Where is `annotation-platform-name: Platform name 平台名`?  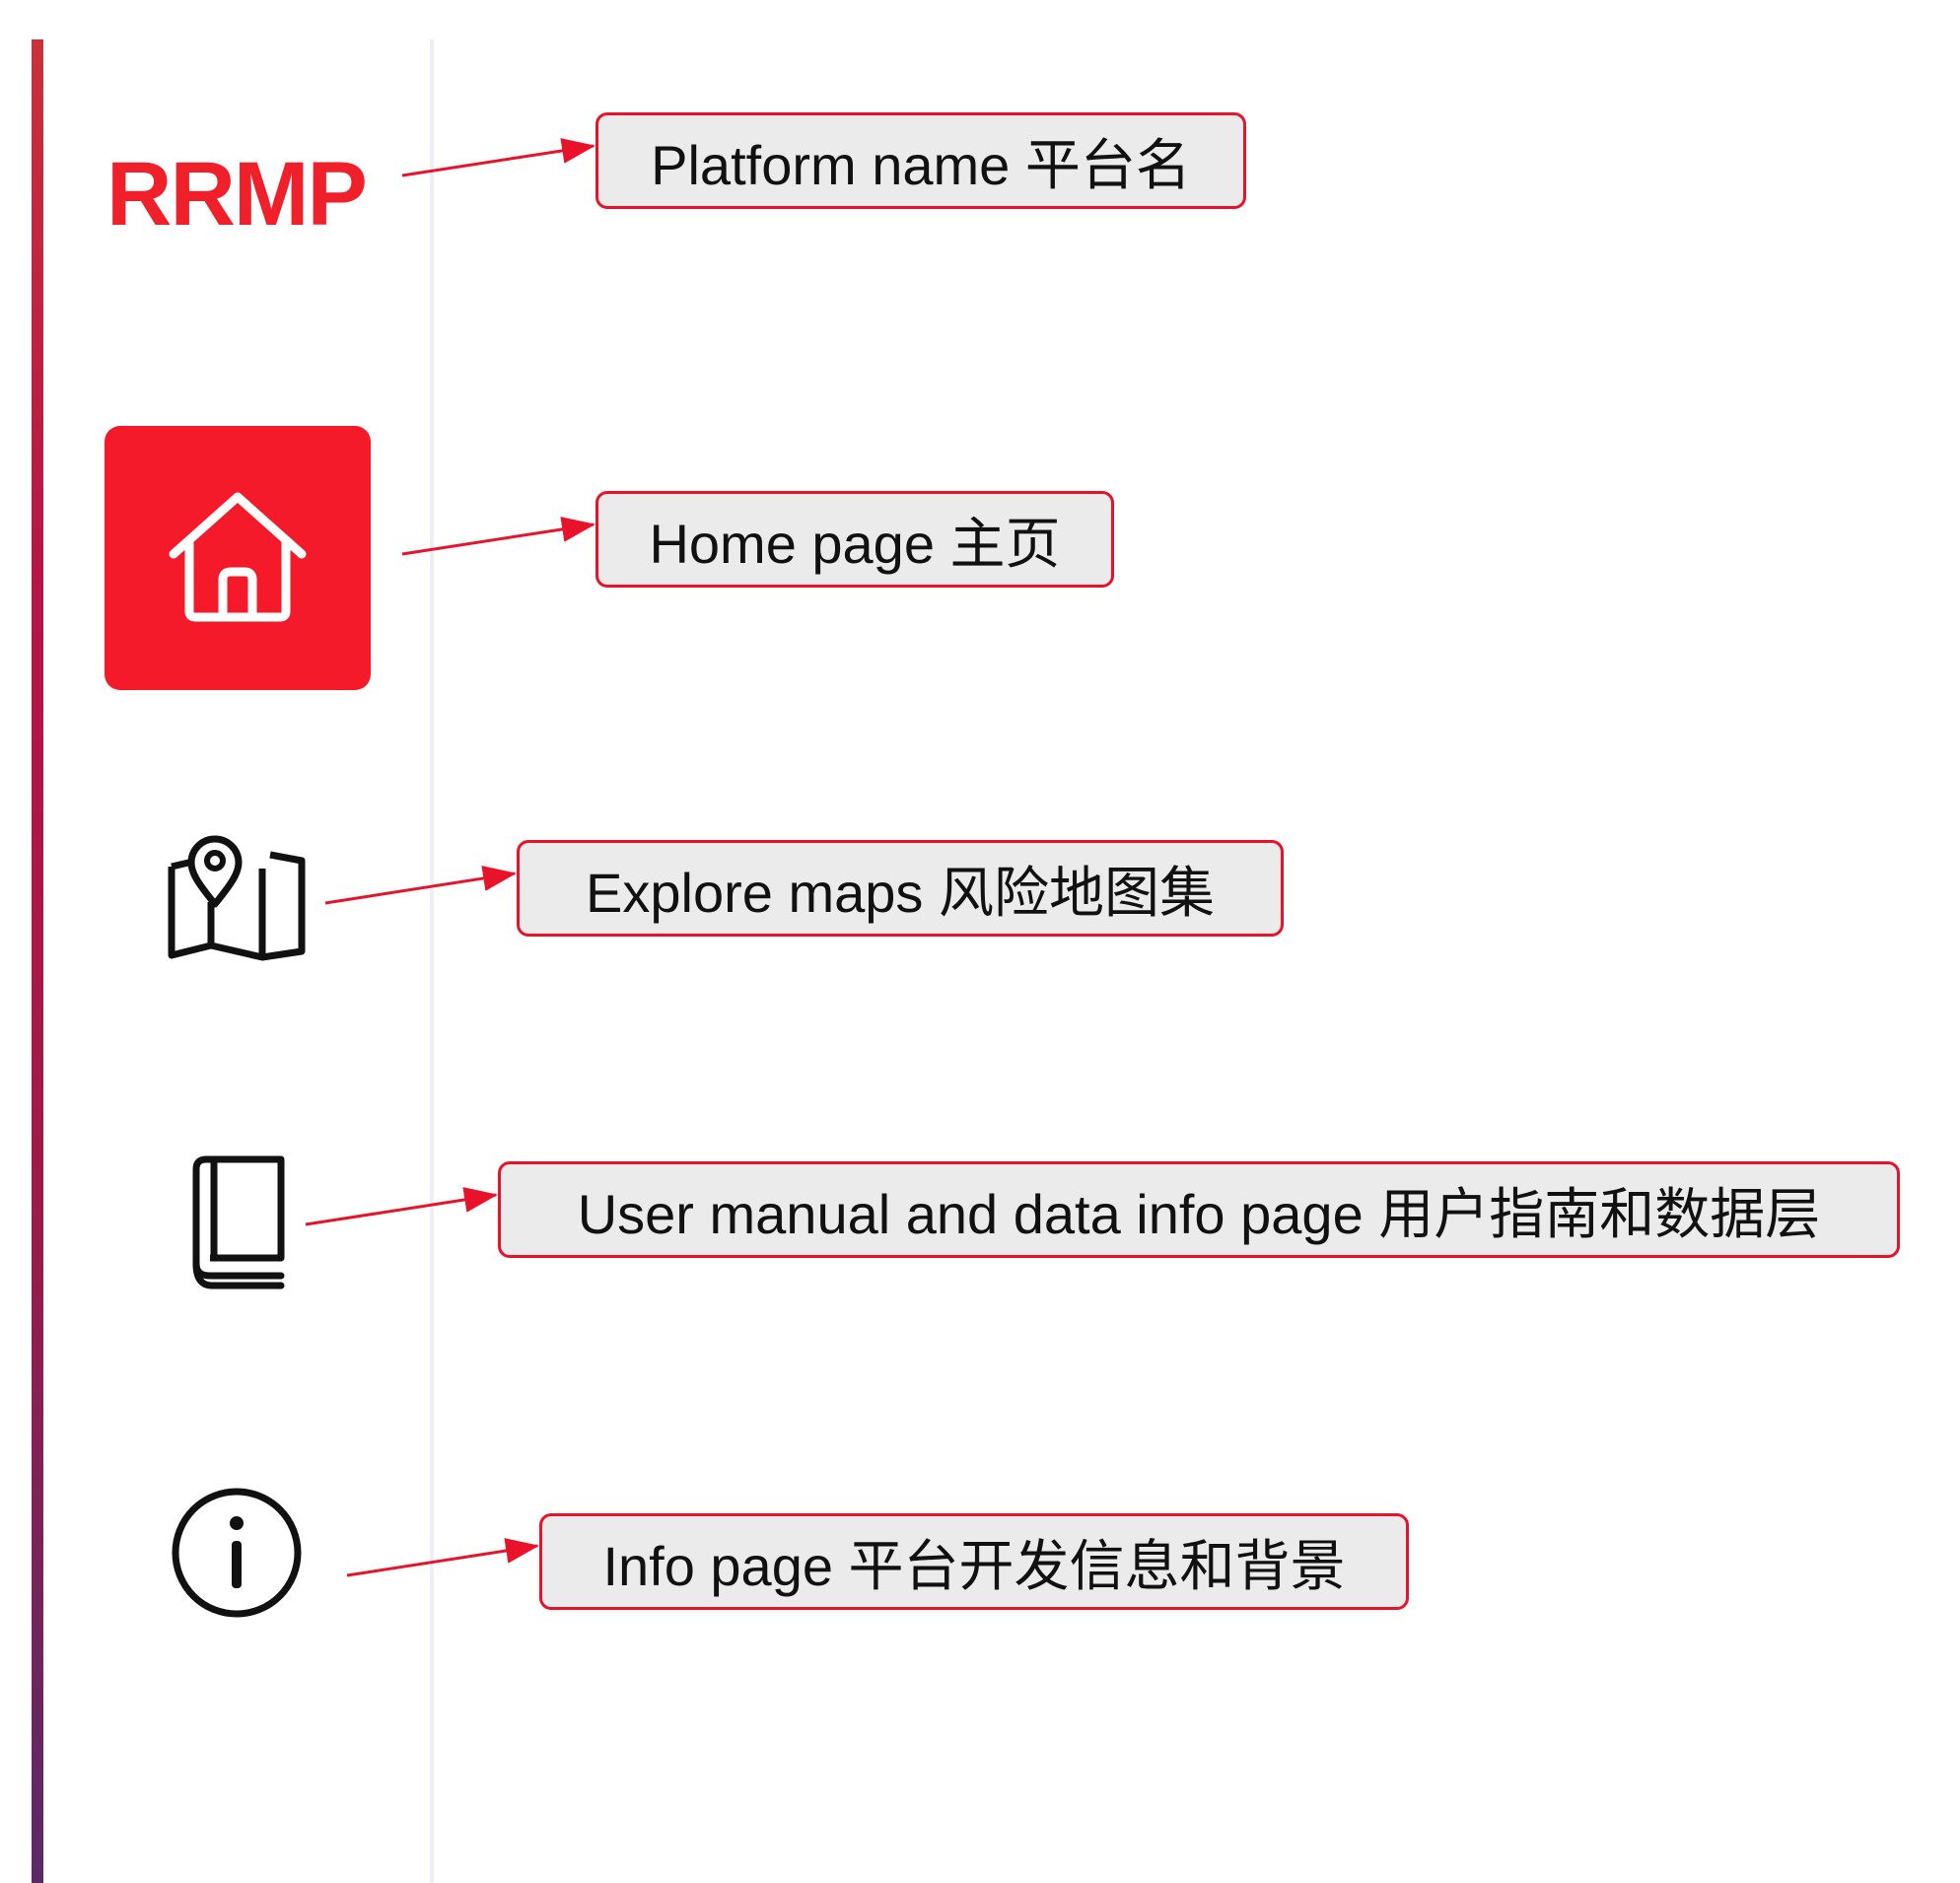
annotation-platform-name: Platform name 平台名 is located at coordinates (920, 160).